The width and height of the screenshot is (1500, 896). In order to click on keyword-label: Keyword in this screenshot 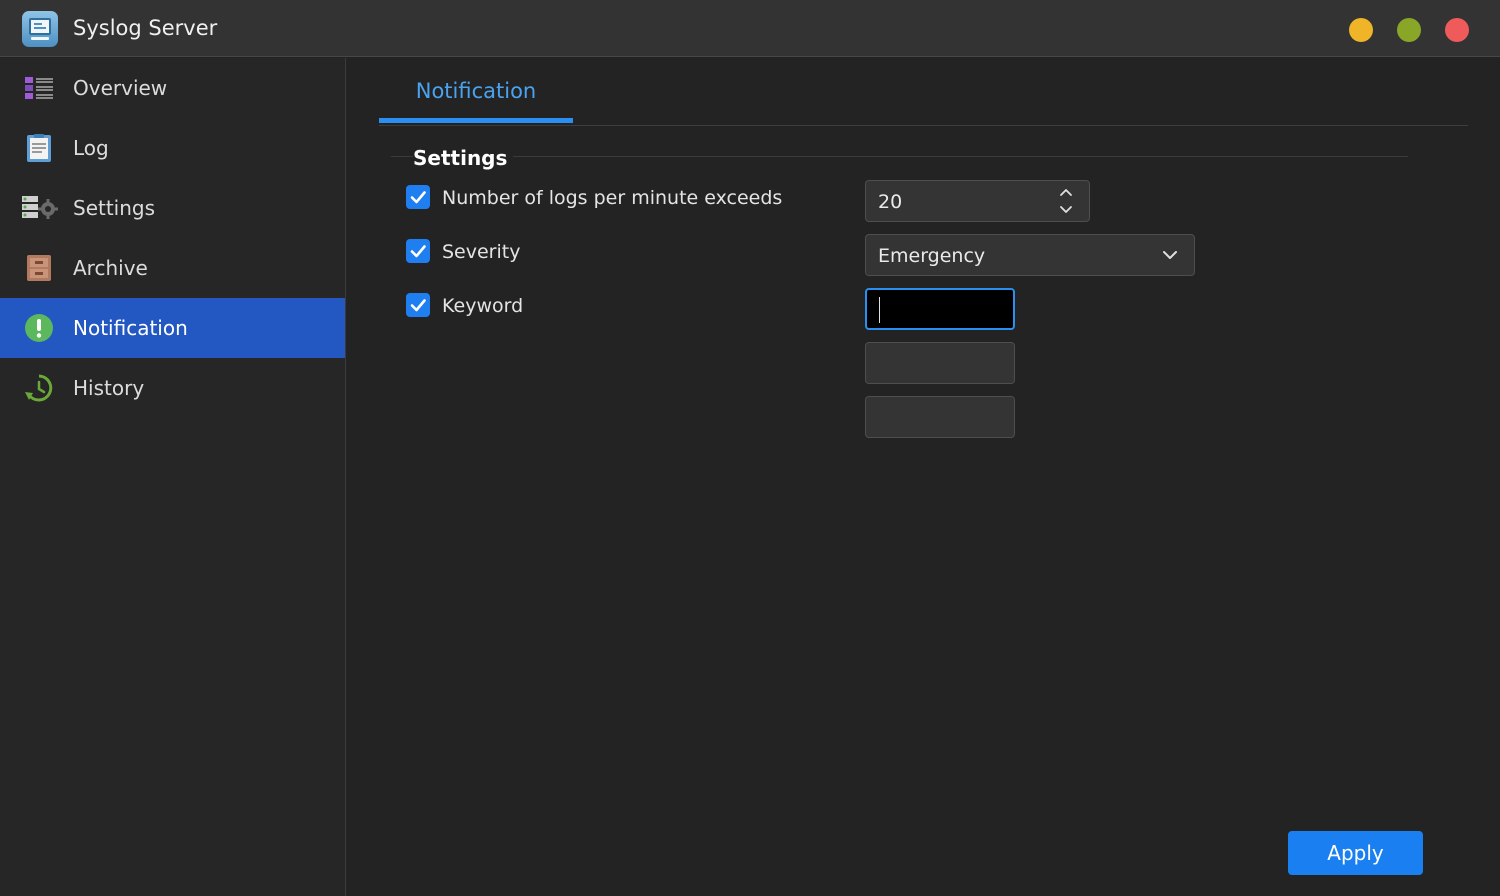, I will do `click(483, 306)`.